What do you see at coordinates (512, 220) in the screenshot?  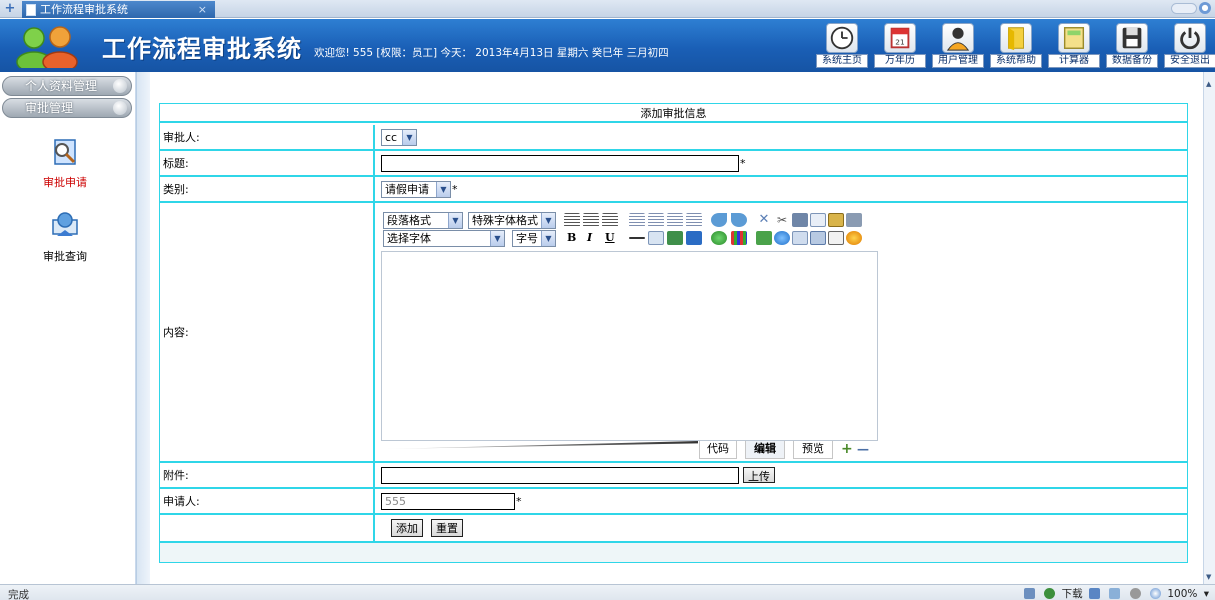 I see `special-format-select: 特殊字体格式 ▼` at bounding box center [512, 220].